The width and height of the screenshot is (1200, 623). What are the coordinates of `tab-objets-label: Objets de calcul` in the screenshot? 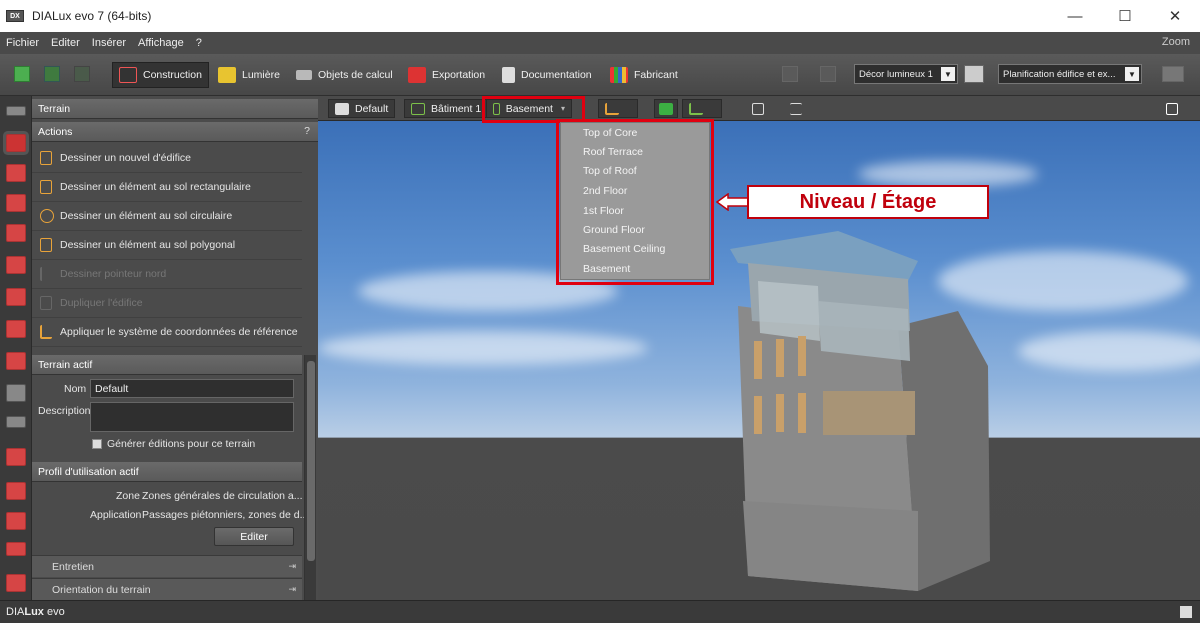 It's located at (355, 75).